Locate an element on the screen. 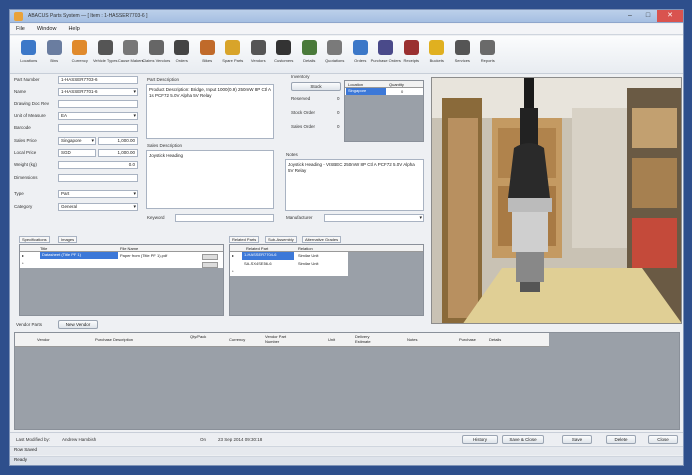 The height and width of the screenshot is (475, 692). category-select: General is located at coordinates (98, 207).